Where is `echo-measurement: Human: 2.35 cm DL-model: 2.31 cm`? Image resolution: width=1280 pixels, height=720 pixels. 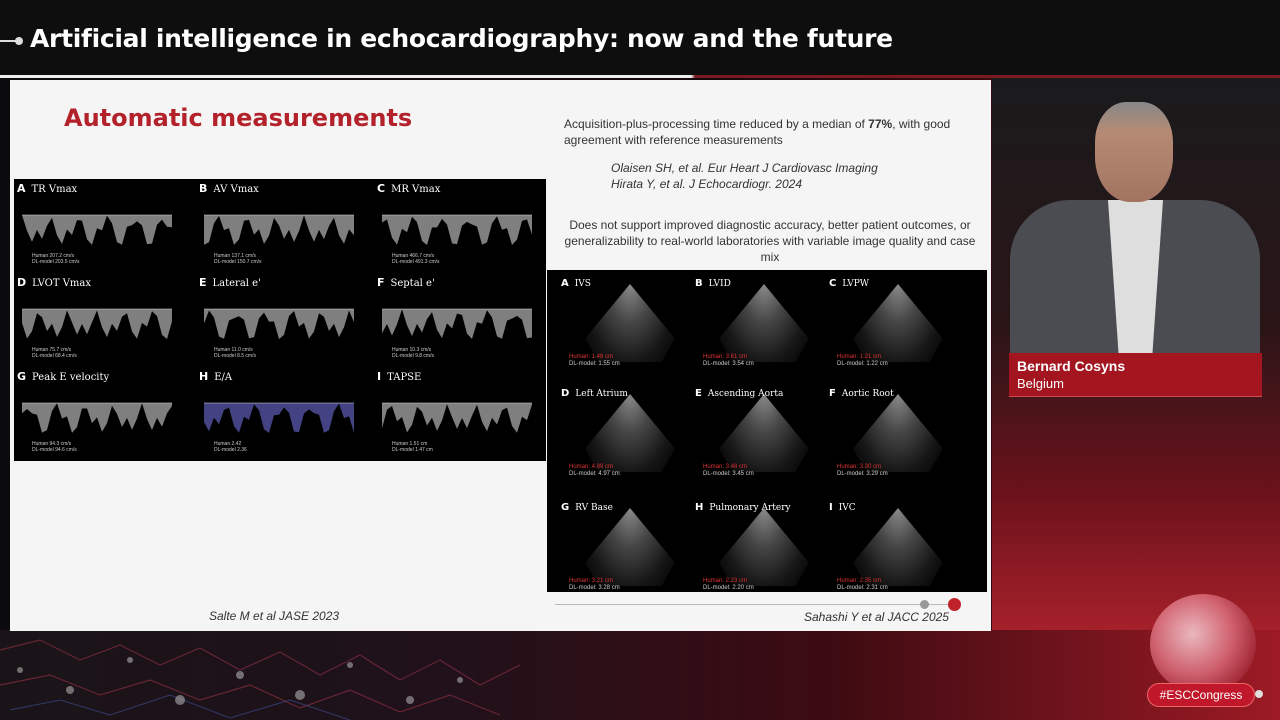
echo-measurement: Human: 2.35 cm DL-model: 2.31 cm is located at coordinates (862, 585).